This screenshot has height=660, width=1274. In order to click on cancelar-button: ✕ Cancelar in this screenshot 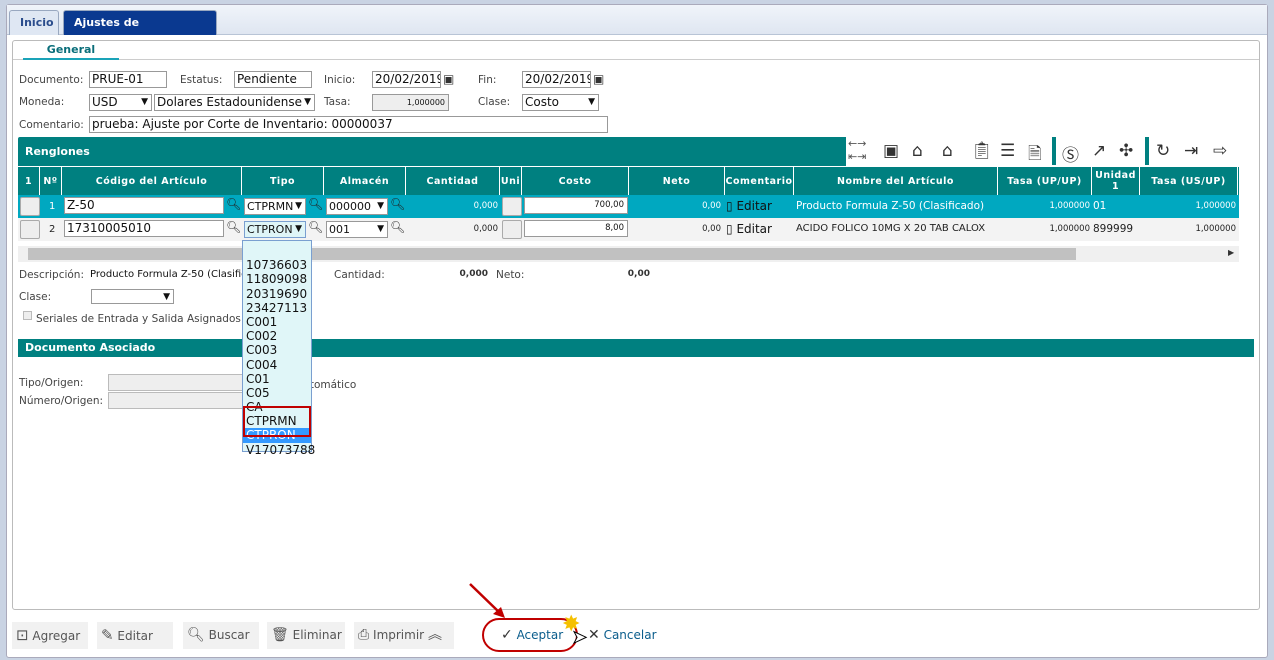, I will do `click(624, 635)`.